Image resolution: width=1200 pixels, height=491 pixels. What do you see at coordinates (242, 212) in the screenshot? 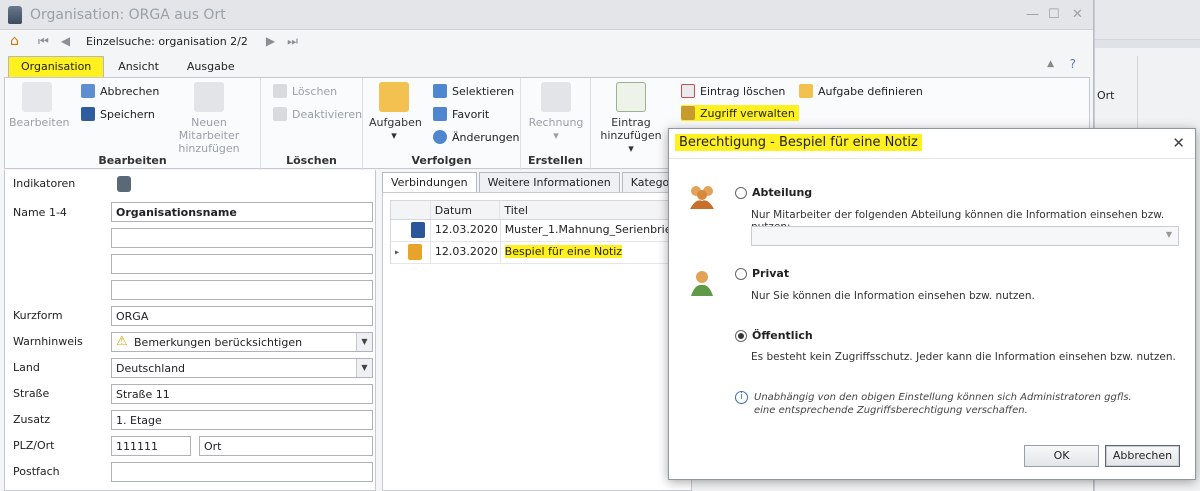
I see `name-1-input: Organisationsname` at bounding box center [242, 212].